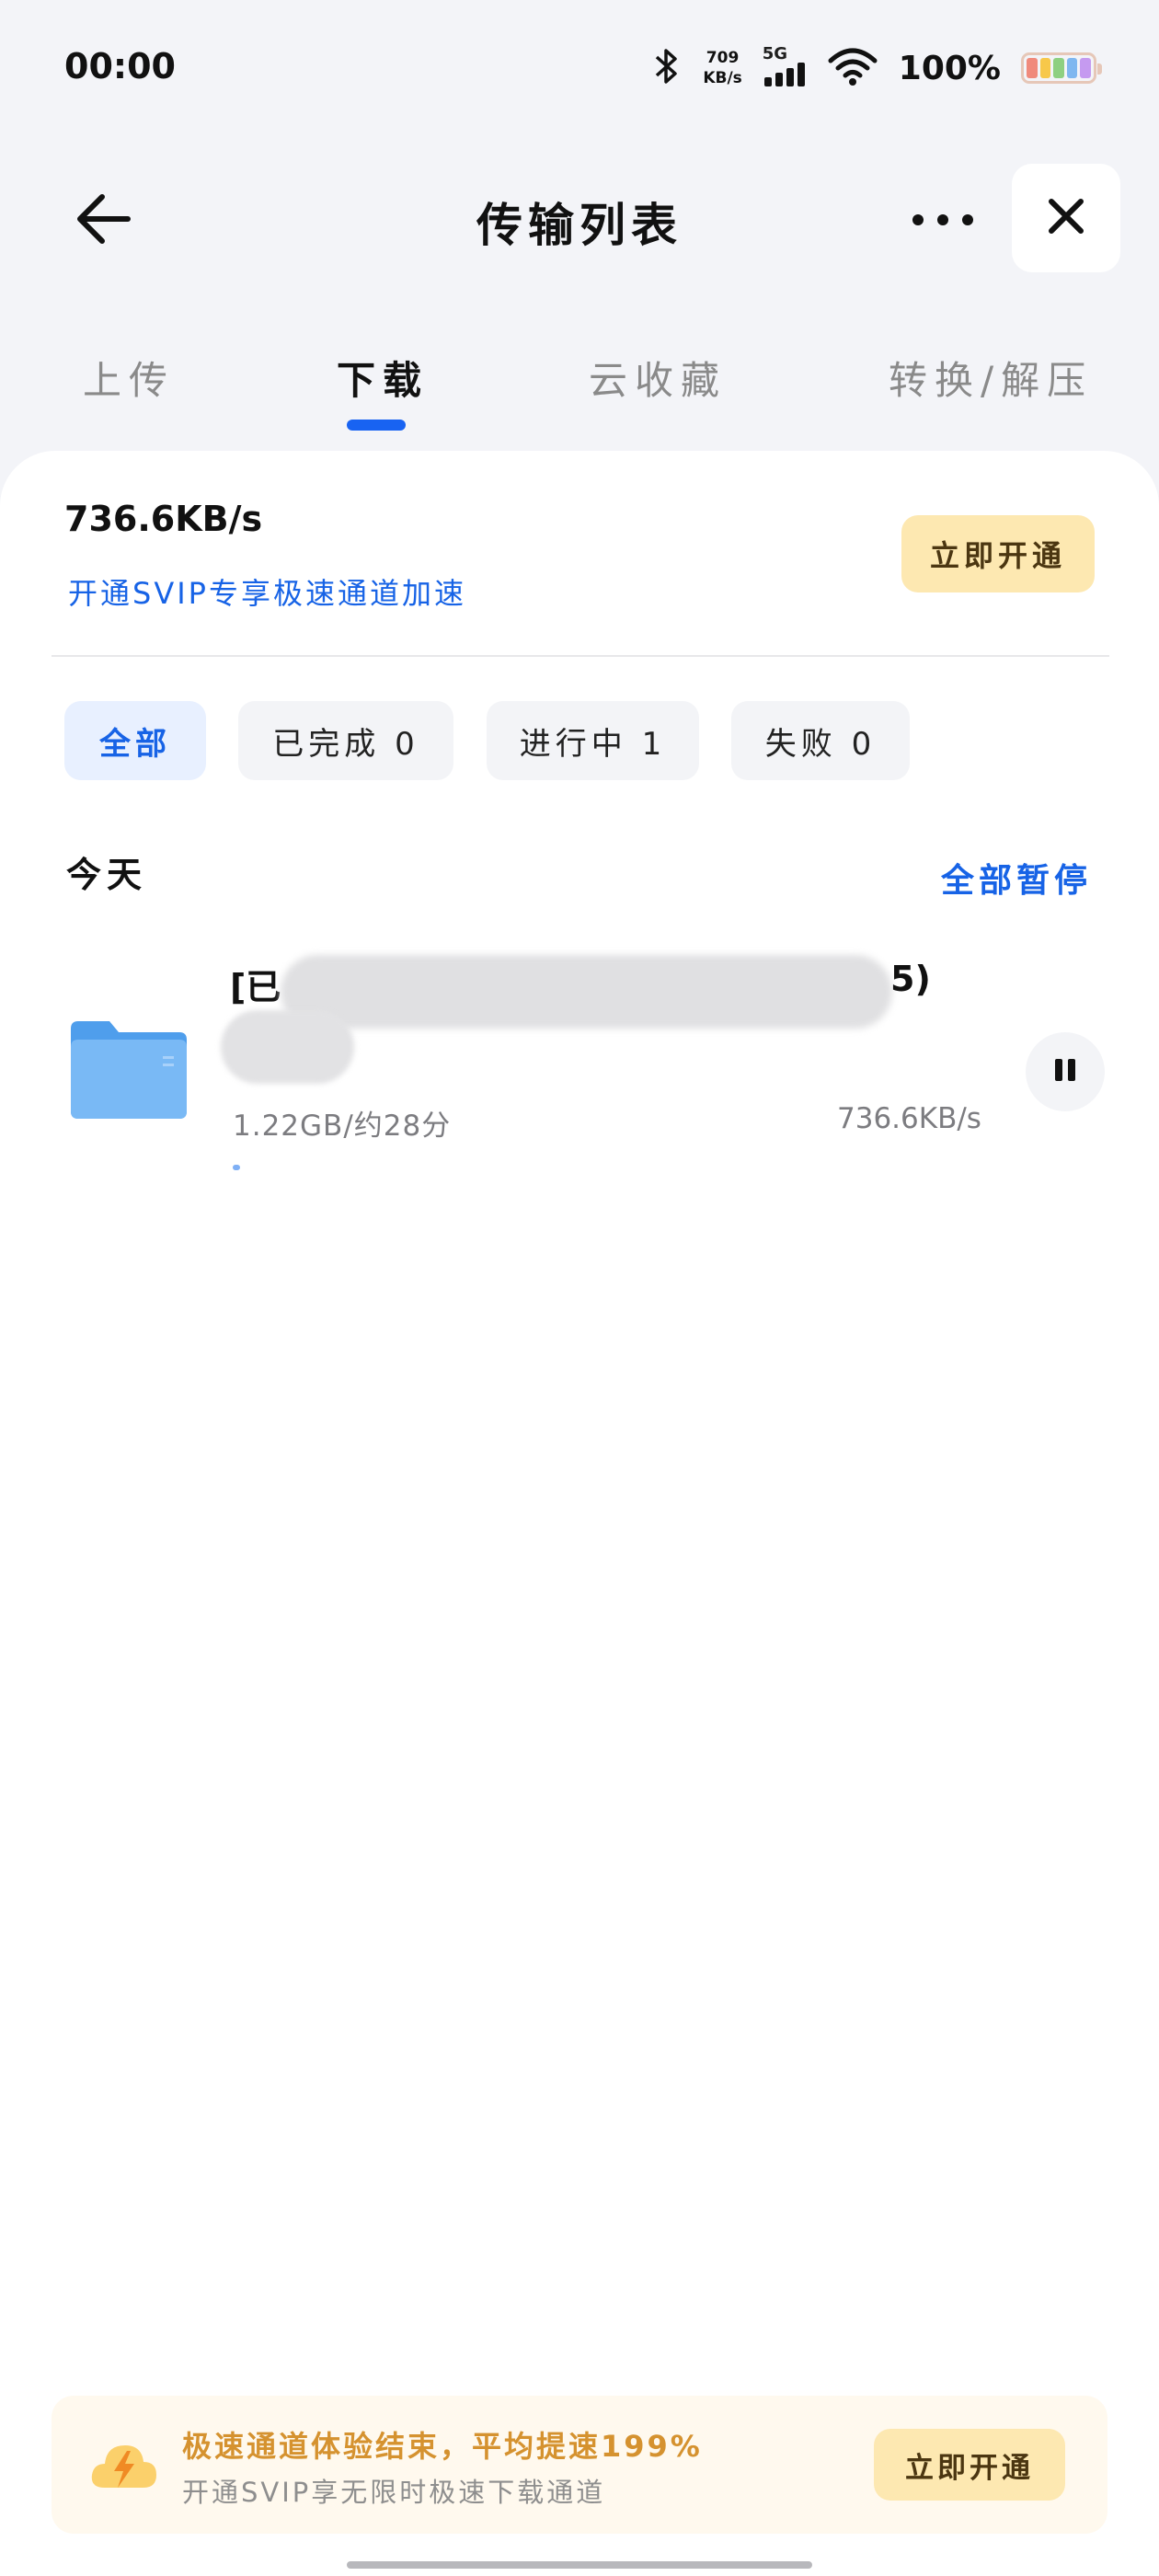 This screenshot has width=1159, height=2576. Describe the element at coordinates (129, 378) in the screenshot. I see `tab-upload: 上传` at that location.